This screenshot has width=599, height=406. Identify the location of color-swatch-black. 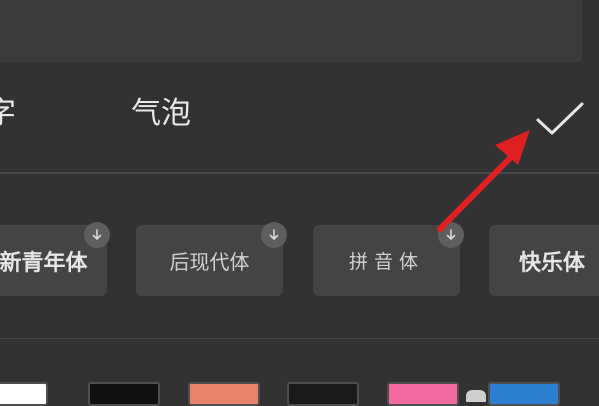
(124, 394).